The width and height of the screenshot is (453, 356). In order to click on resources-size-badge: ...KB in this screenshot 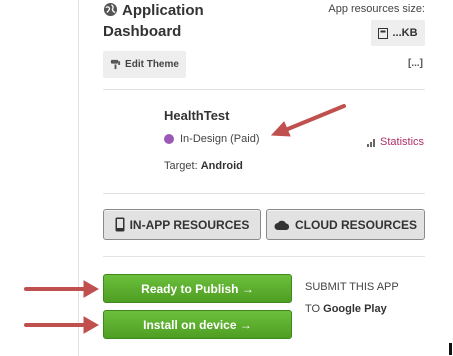, I will do `click(398, 33)`.